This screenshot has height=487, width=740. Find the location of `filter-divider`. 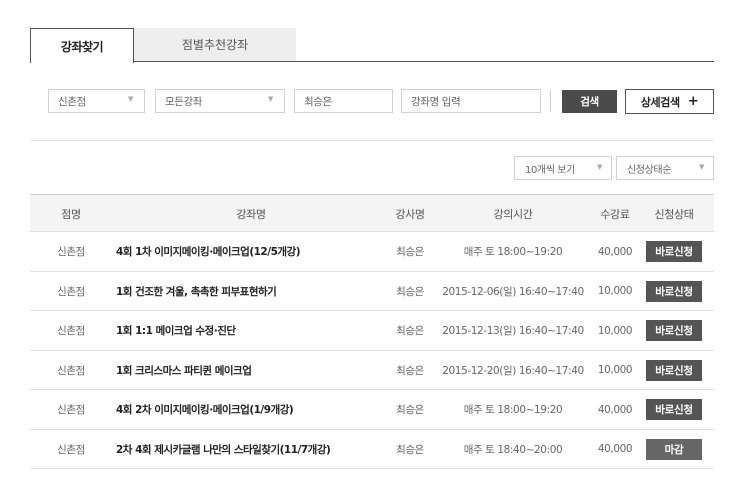

filter-divider is located at coordinates (550, 101).